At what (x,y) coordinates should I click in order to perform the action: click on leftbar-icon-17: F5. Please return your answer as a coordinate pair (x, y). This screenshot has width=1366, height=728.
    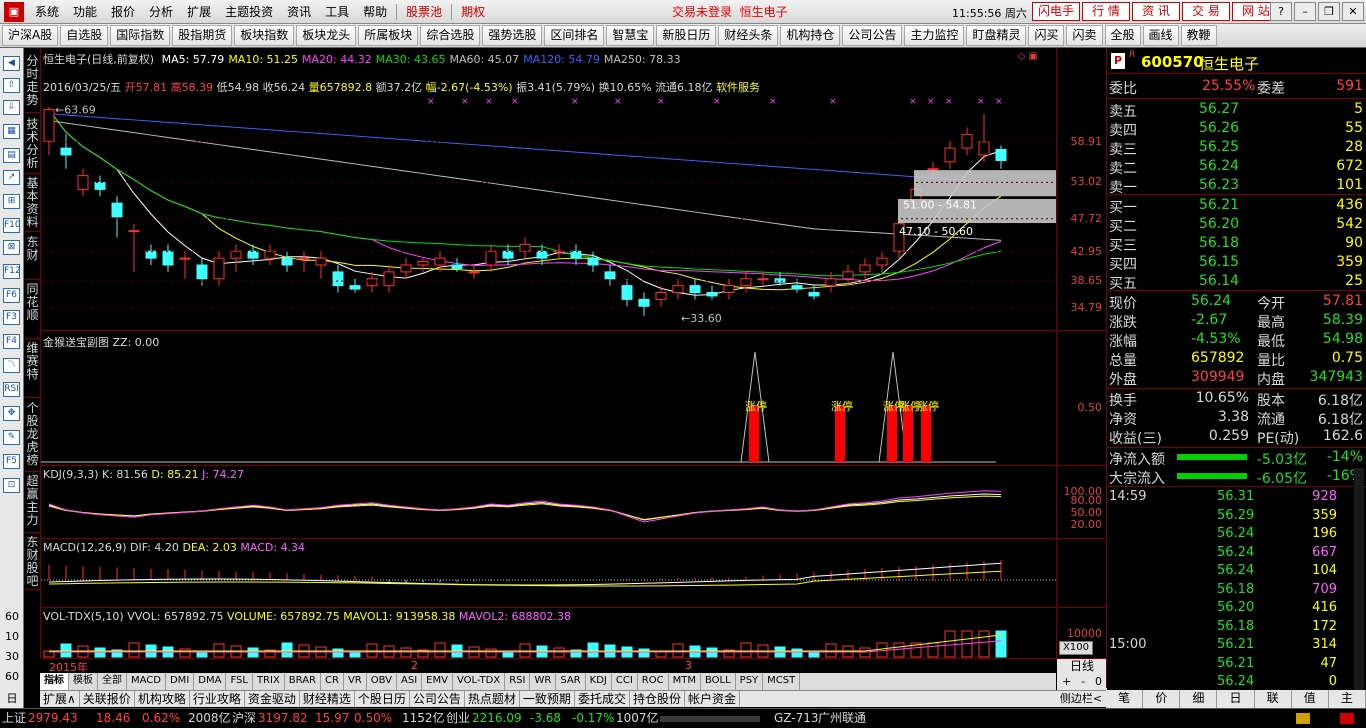
    Looking at the image, I should click on (11, 461).